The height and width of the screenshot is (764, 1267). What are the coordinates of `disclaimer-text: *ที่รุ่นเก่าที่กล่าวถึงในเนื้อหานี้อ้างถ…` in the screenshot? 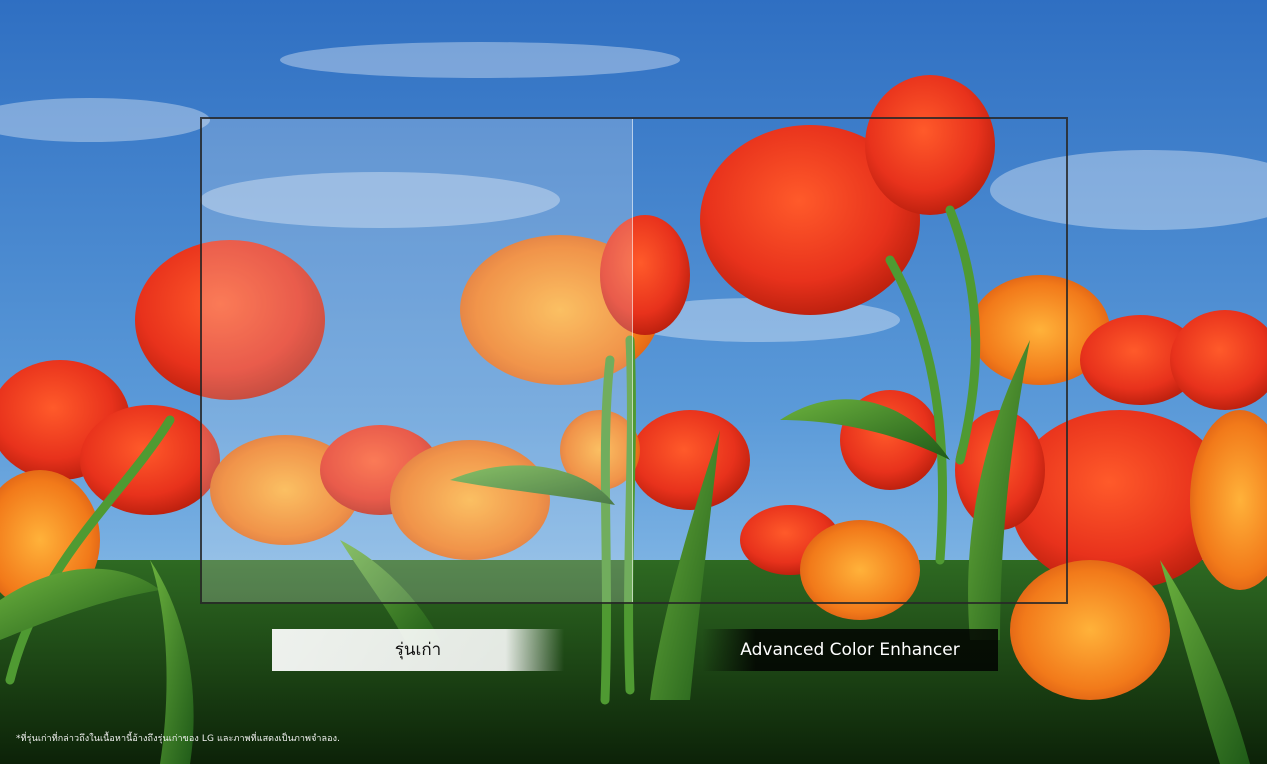 It's located at (178, 739).